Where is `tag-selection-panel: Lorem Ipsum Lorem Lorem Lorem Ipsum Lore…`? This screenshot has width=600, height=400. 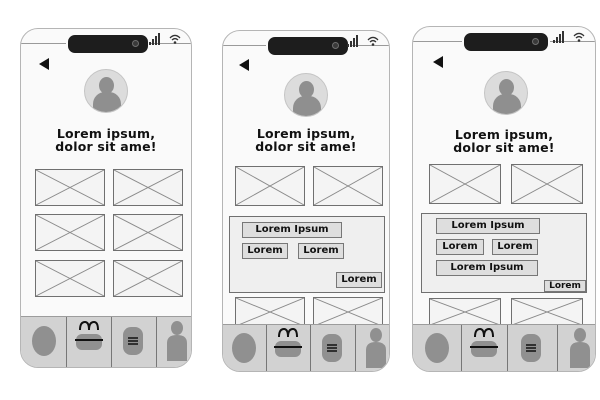
tag-selection-panel: Lorem Ipsum Lorem Lorem Lorem Ipsum Lore… is located at coordinates (504, 253).